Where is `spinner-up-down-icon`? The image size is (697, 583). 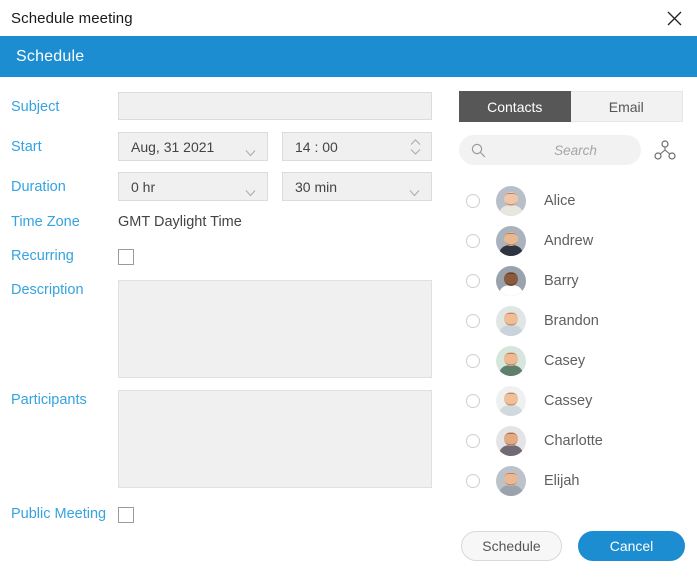
spinner-up-down-icon is located at coordinates (415, 146).